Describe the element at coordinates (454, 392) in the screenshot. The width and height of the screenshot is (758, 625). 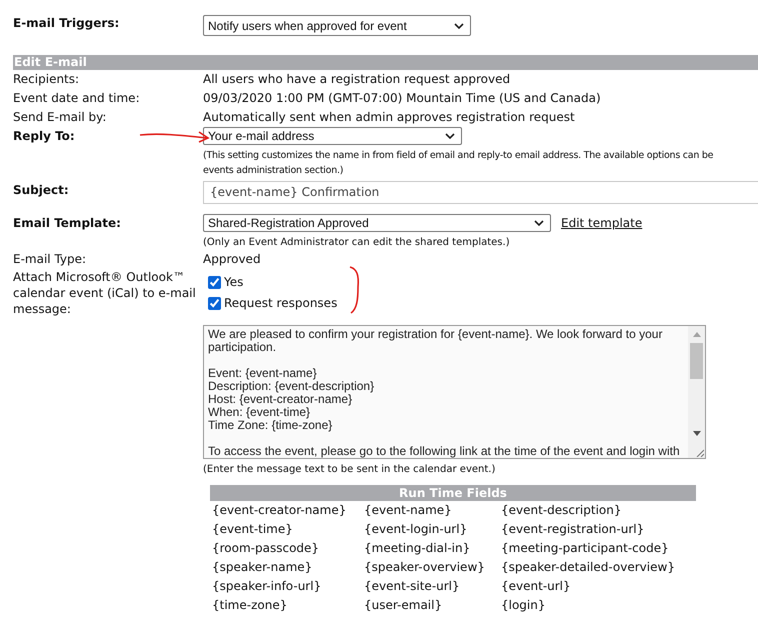
I see `message-textarea` at that location.